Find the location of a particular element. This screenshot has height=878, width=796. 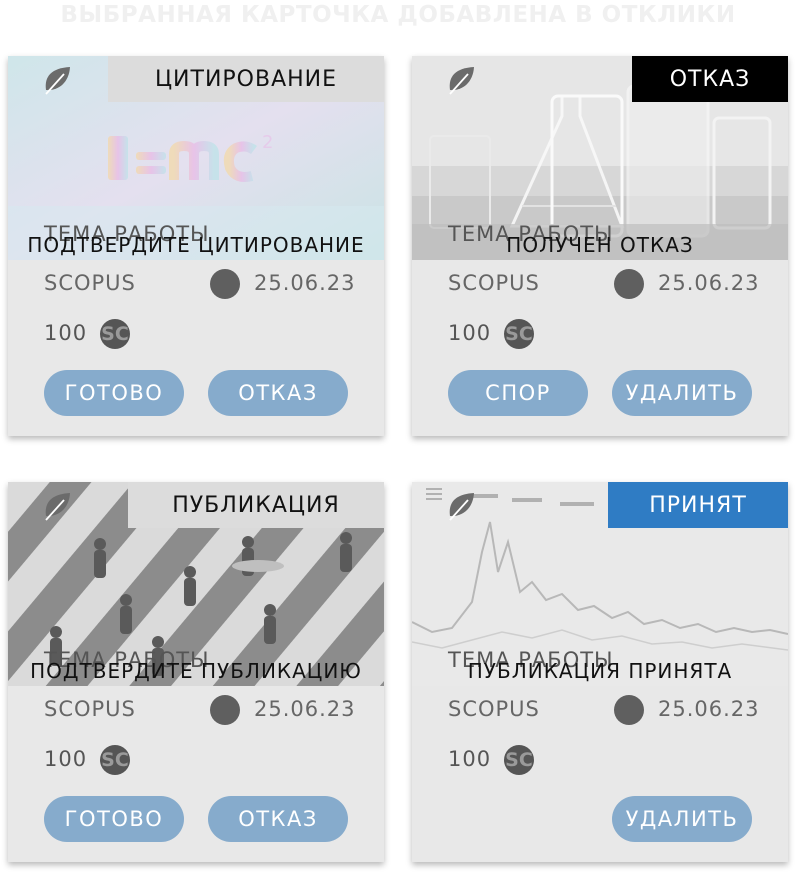

page-title: ВЫБРАННАЯ КАРТОЧКА ДОБАВЛЕНА В ОТКЛИКИ is located at coordinates (398, 15).